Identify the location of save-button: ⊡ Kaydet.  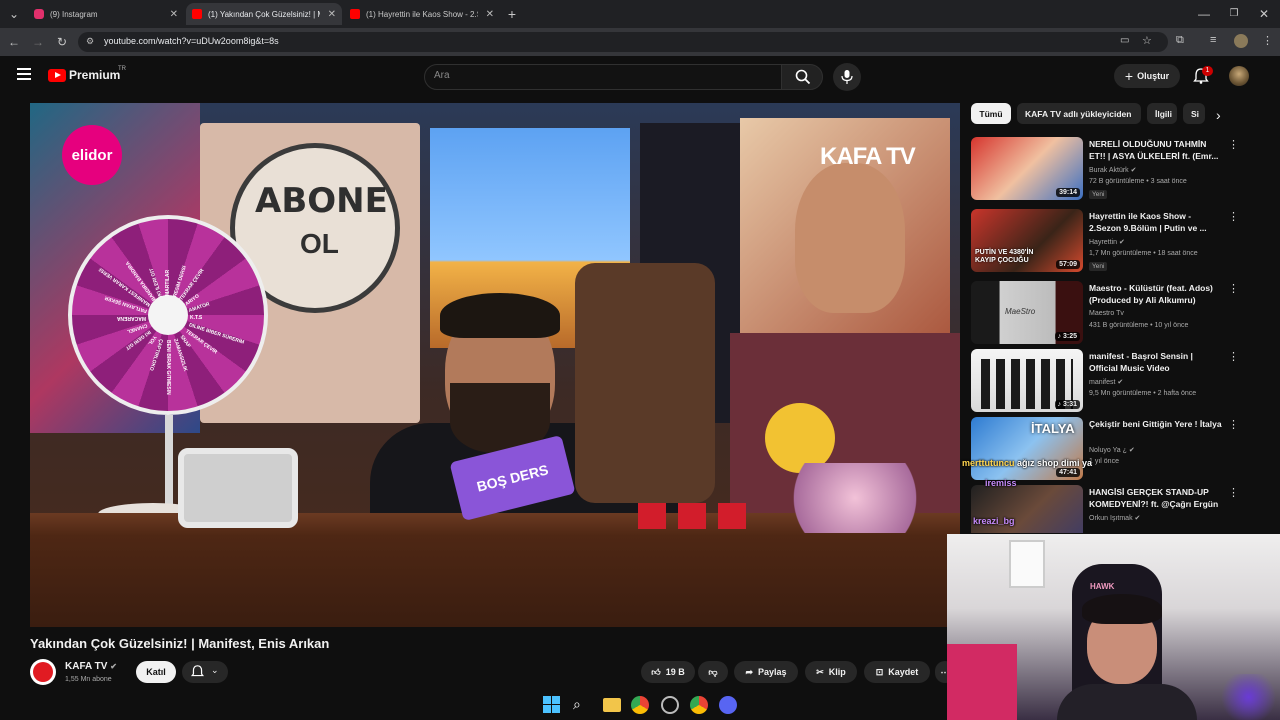
(897, 672).